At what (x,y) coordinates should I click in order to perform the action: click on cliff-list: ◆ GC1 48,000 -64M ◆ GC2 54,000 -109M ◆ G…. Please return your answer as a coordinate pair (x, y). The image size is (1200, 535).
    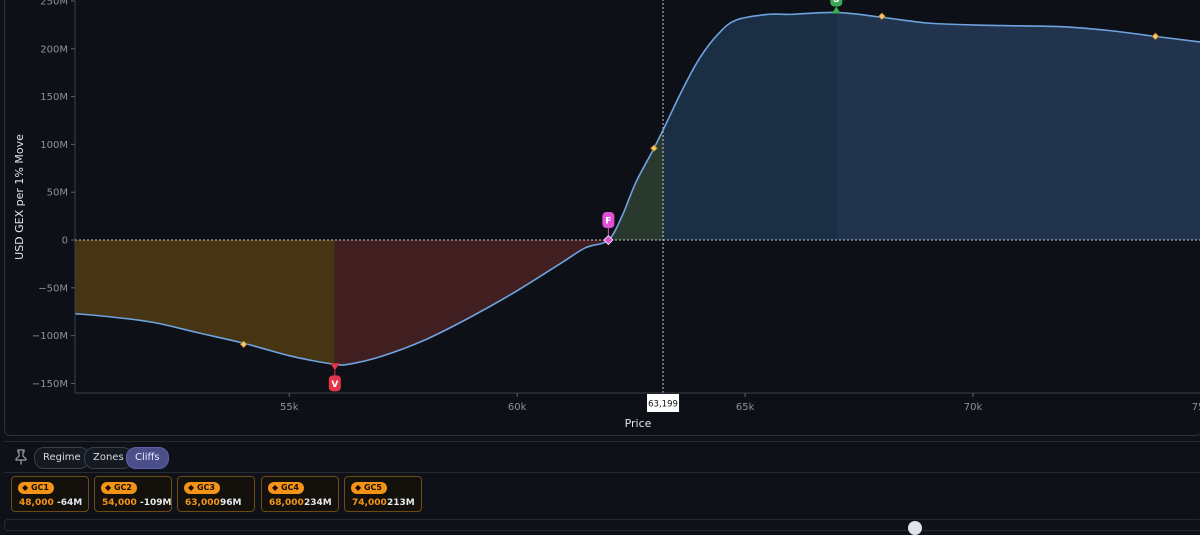
    Looking at the image, I should click on (600, 496).